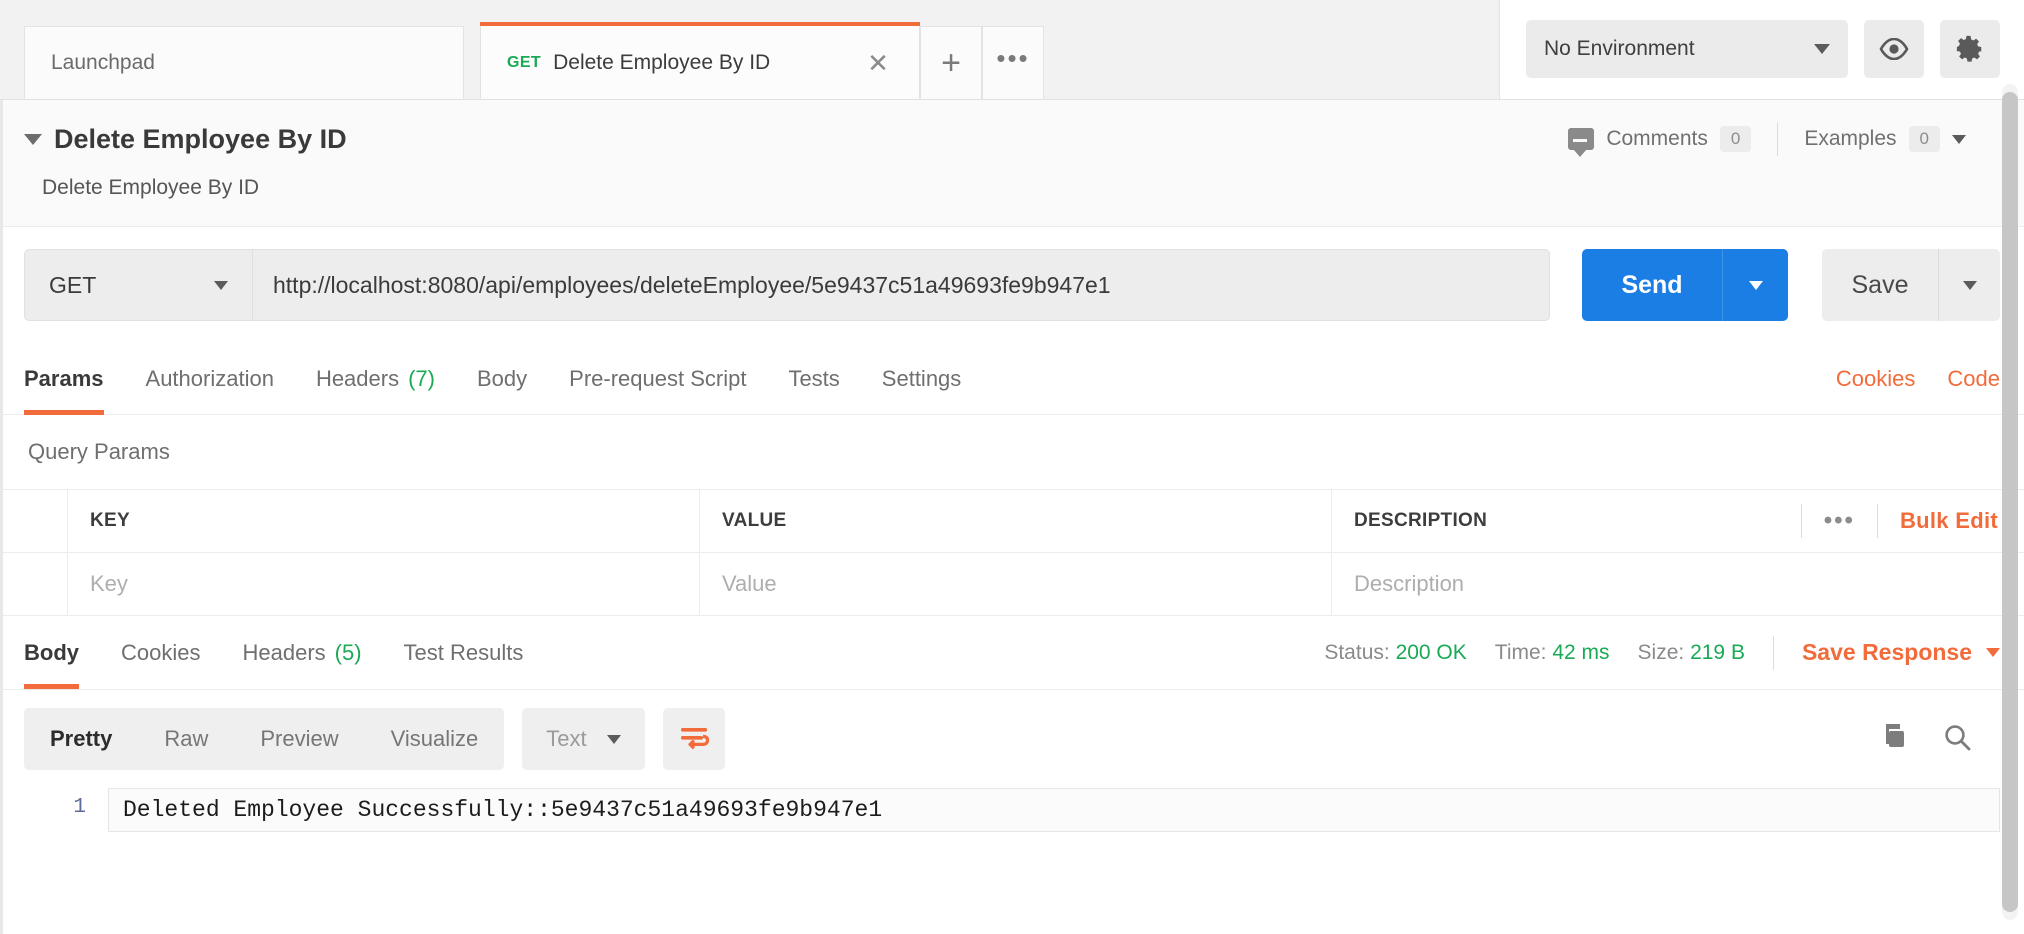  I want to click on tab-authorization-label: Authorization, so click(209, 378).